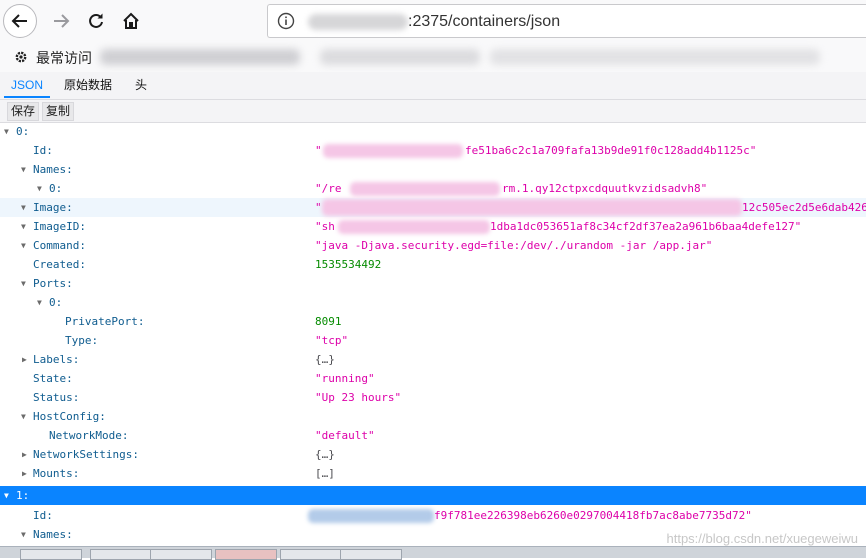 The height and width of the screenshot is (560, 866). What do you see at coordinates (358, 22) in the screenshot?
I see `redacted-host` at bounding box center [358, 22].